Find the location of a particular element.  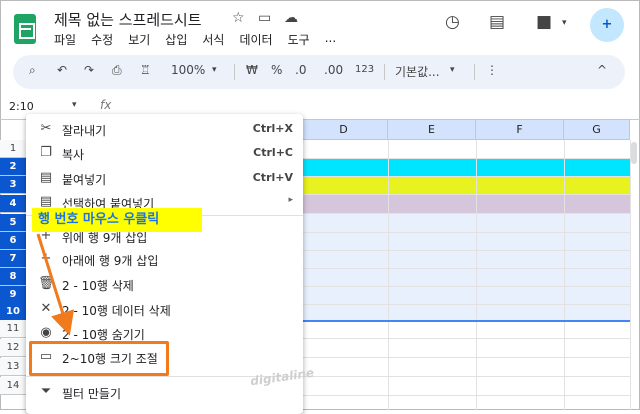

menu-item-insert-below: + 아래에 행 9개 삽입 is located at coordinates (164, 259).